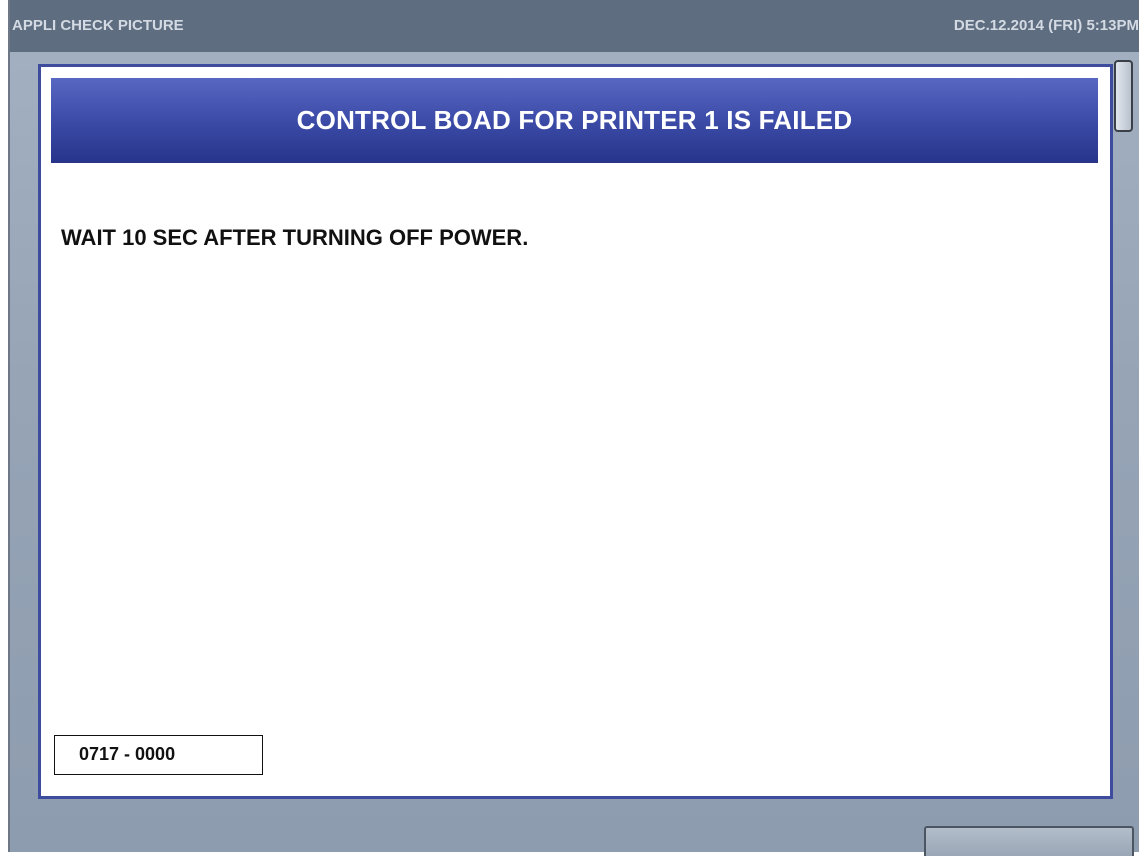 The height and width of the screenshot is (856, 1139). Describe the element at coordinates (295, 237) in the screenshot. I see `error-message: WAIT 10 SEC AFTER TURNING OFF POWER.` at that location.